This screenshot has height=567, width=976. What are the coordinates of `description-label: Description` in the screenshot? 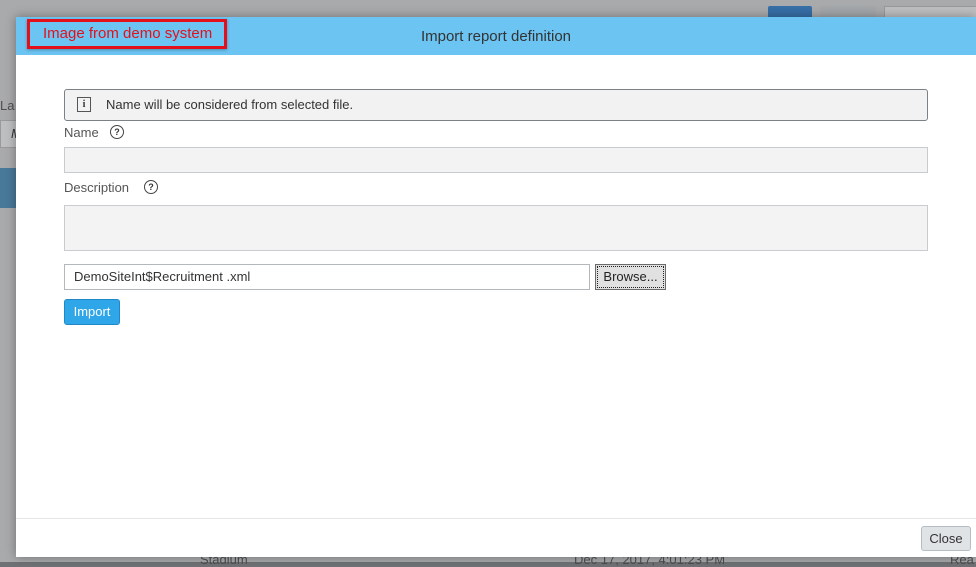 It's located at (97, 187).